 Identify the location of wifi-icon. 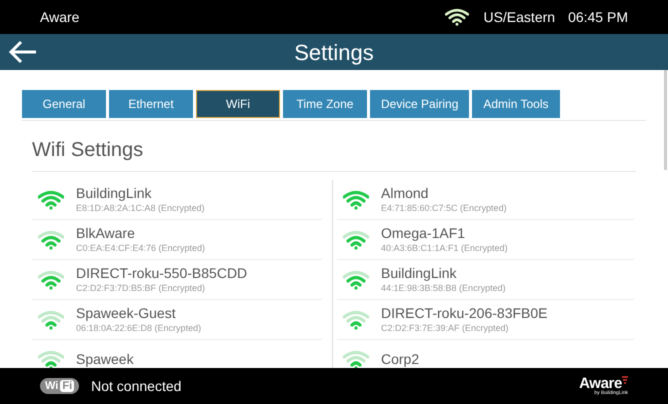
(457, 17).